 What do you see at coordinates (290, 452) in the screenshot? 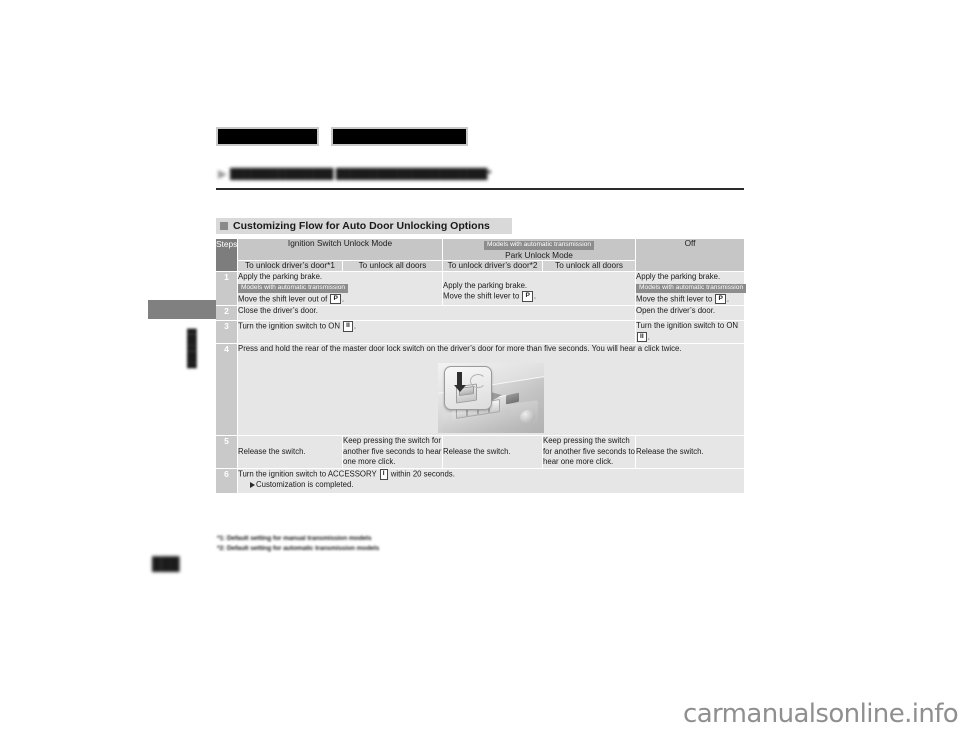
I see `step5-cell-ignition-driver: Release the switch.` at bounding box center [290, 452].